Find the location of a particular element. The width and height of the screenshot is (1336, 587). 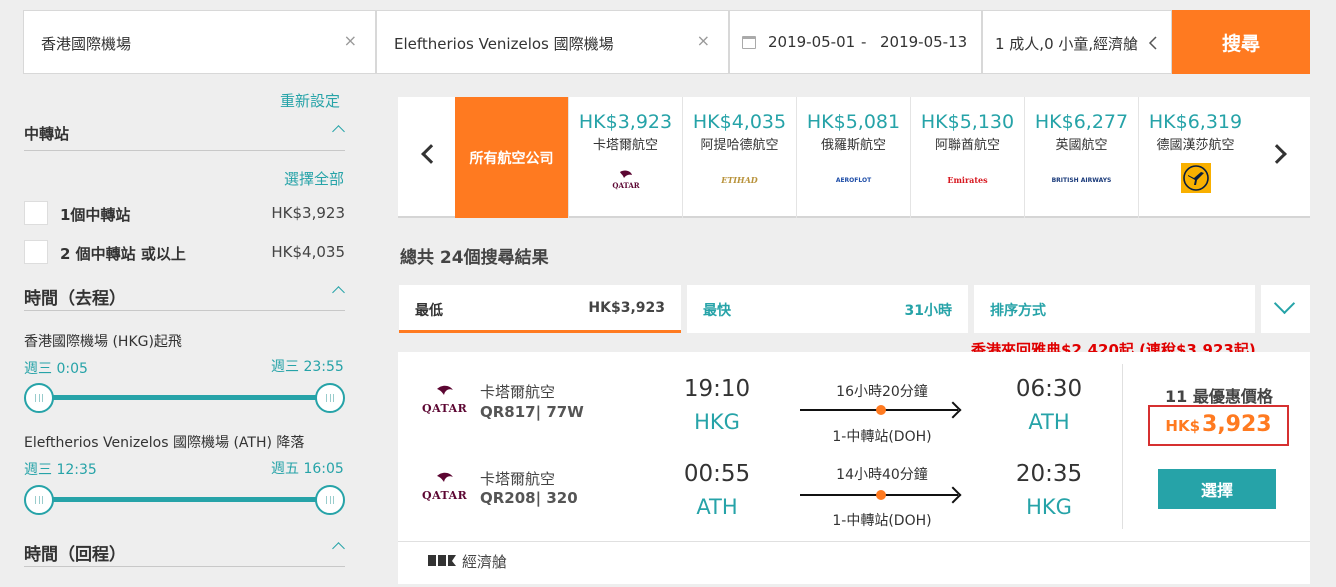

select-all-stops-link: 選擇全部 is located at coordinates (314, 178).